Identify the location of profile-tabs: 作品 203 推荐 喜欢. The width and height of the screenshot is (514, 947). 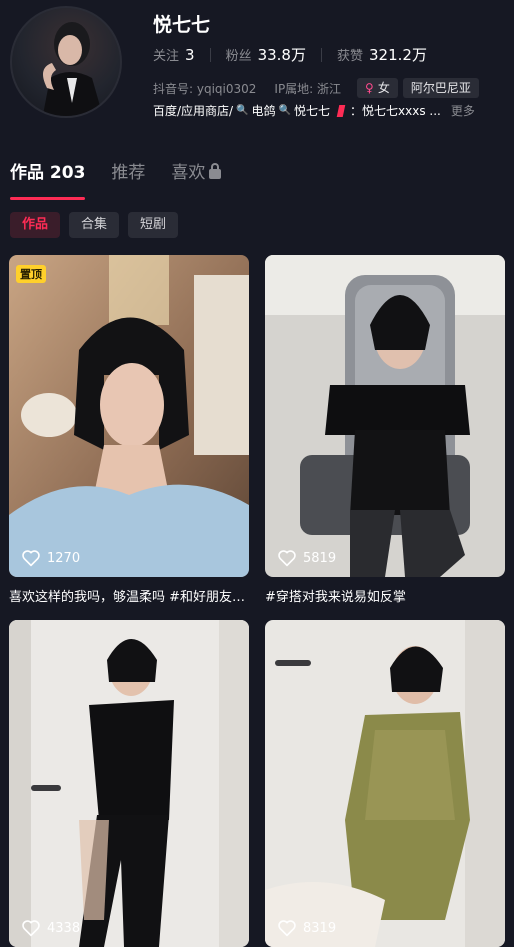
(128, 180).